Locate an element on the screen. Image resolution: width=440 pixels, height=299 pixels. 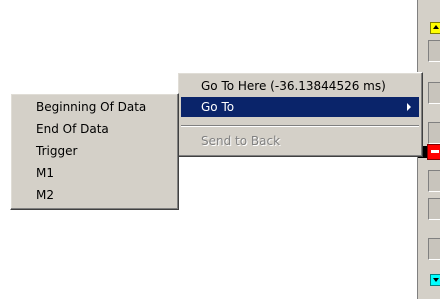
menu-item-go-to: Go To is located at coordinates (300, 107).